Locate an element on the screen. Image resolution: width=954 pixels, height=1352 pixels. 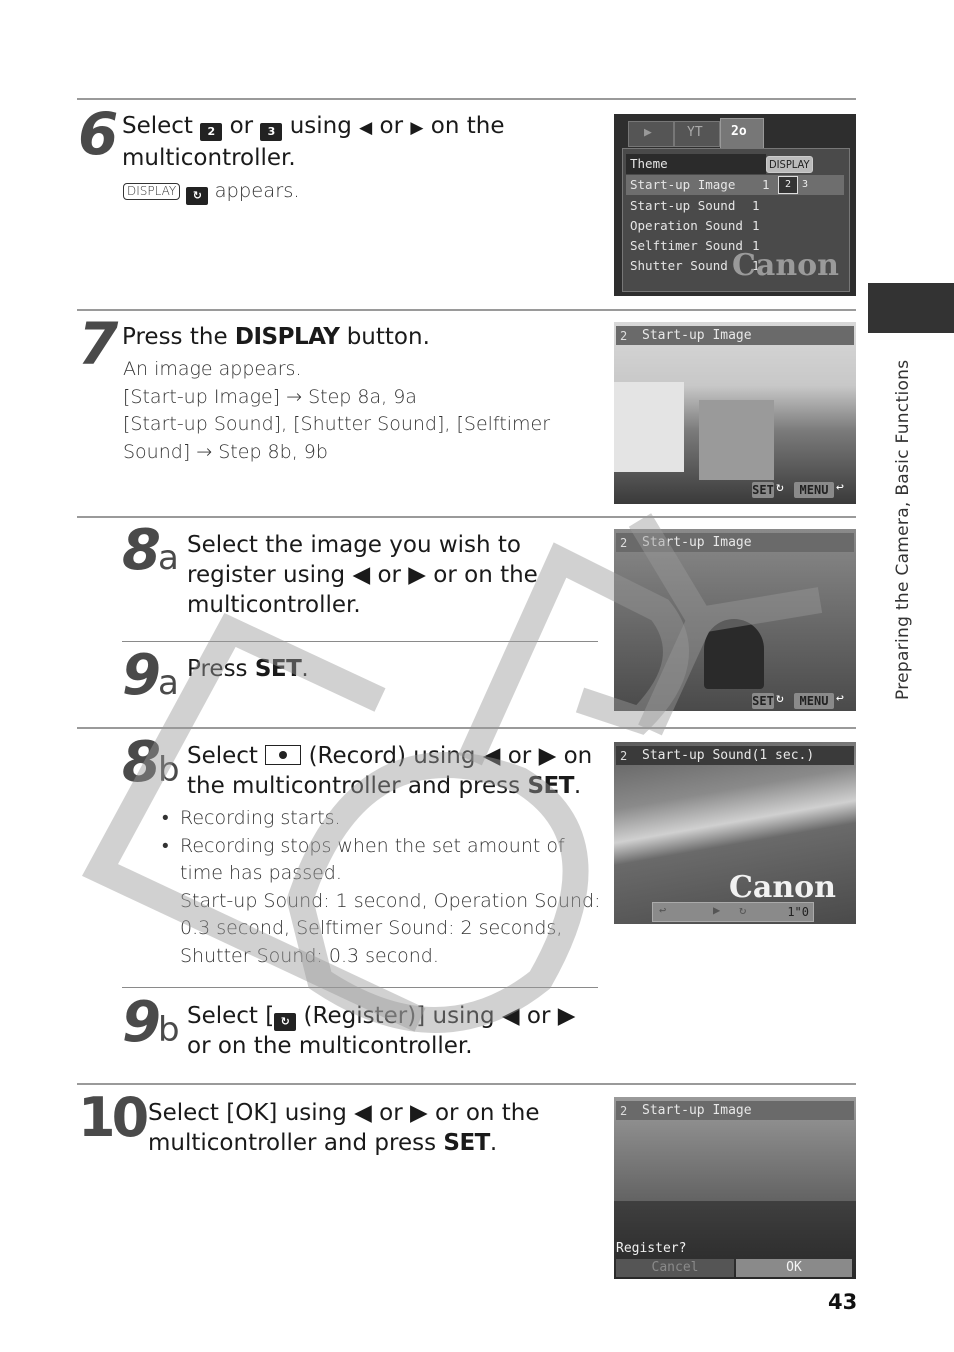
step-number-6: 6 is located at coordinates (98, 134).